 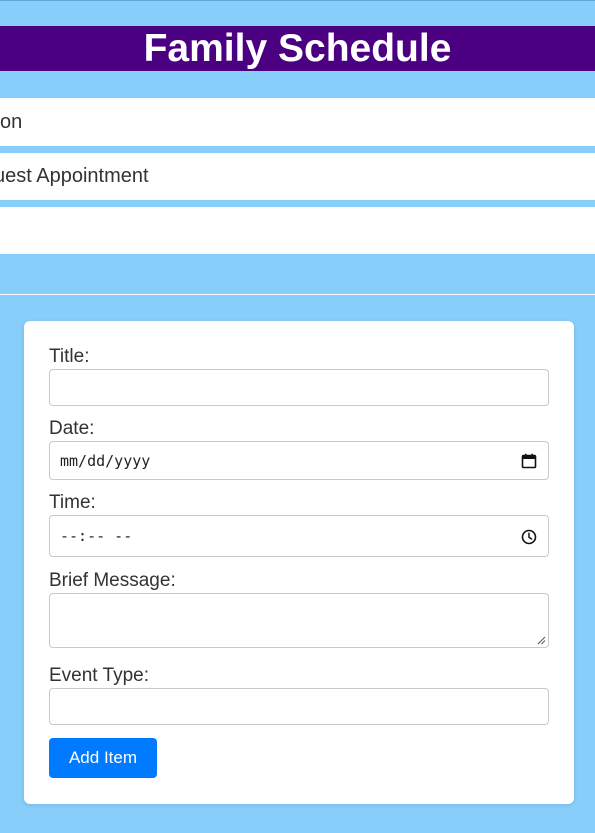 What do you see at coordinates (105, 461) in the screenshot?
I see `date-input-placeholder: mm/dd/yyyy` at bounding box center [105, 461].